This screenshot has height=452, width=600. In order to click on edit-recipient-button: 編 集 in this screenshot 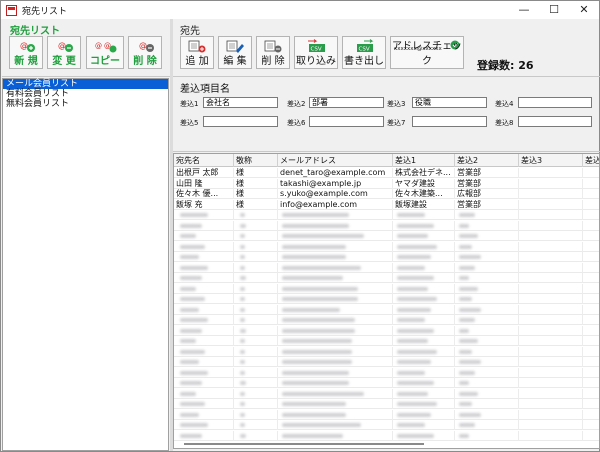, I will do `click(235, 52)`.